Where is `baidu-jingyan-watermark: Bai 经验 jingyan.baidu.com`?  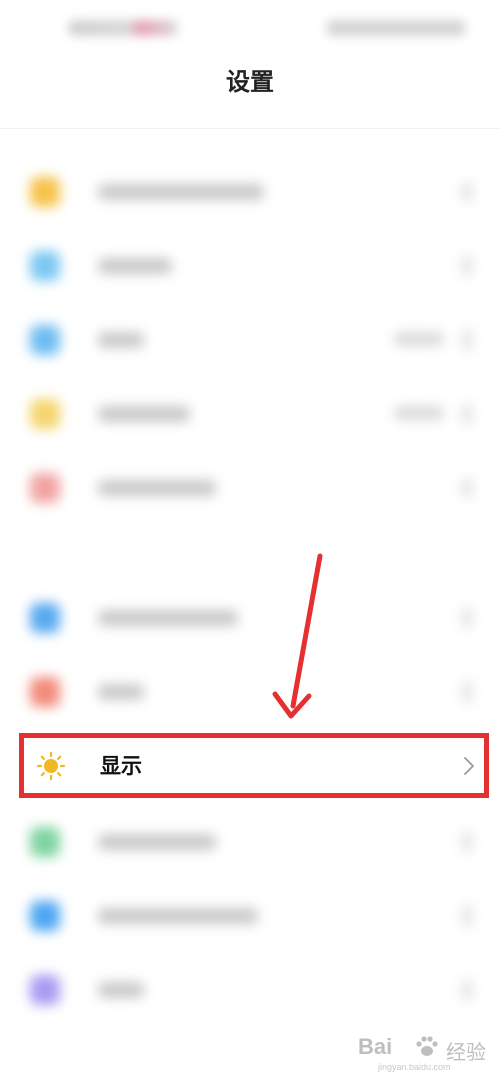 baidu-jingyan-watermark: Bai 经验 jingyan.baidu.com is located at coordinates (423, 1054).